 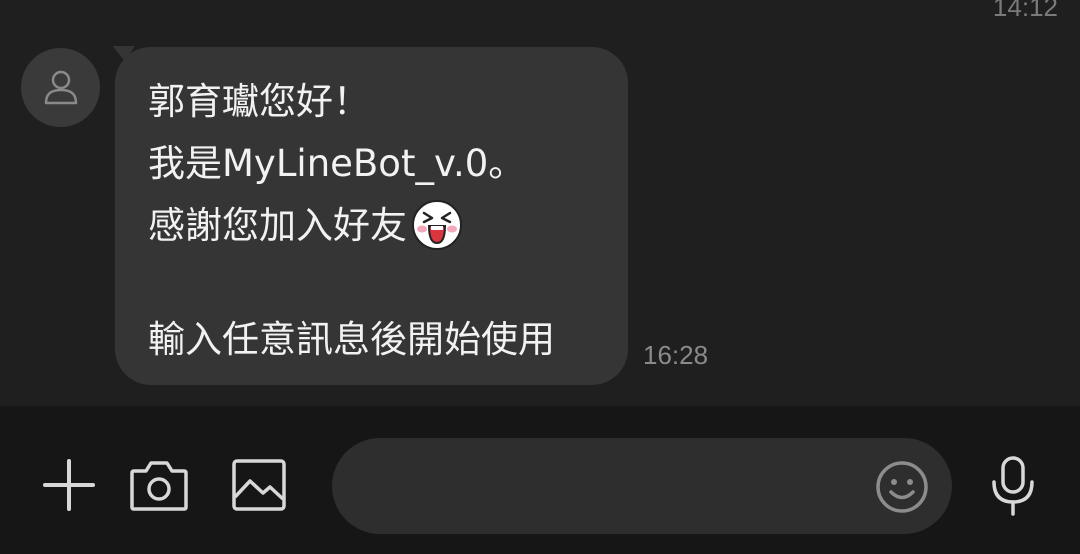 What do you see at coordinates (259, 101) in the screenshot?
I see `message-line-greeting: 郭育瓛您好！` at bounding box center [259, 101].